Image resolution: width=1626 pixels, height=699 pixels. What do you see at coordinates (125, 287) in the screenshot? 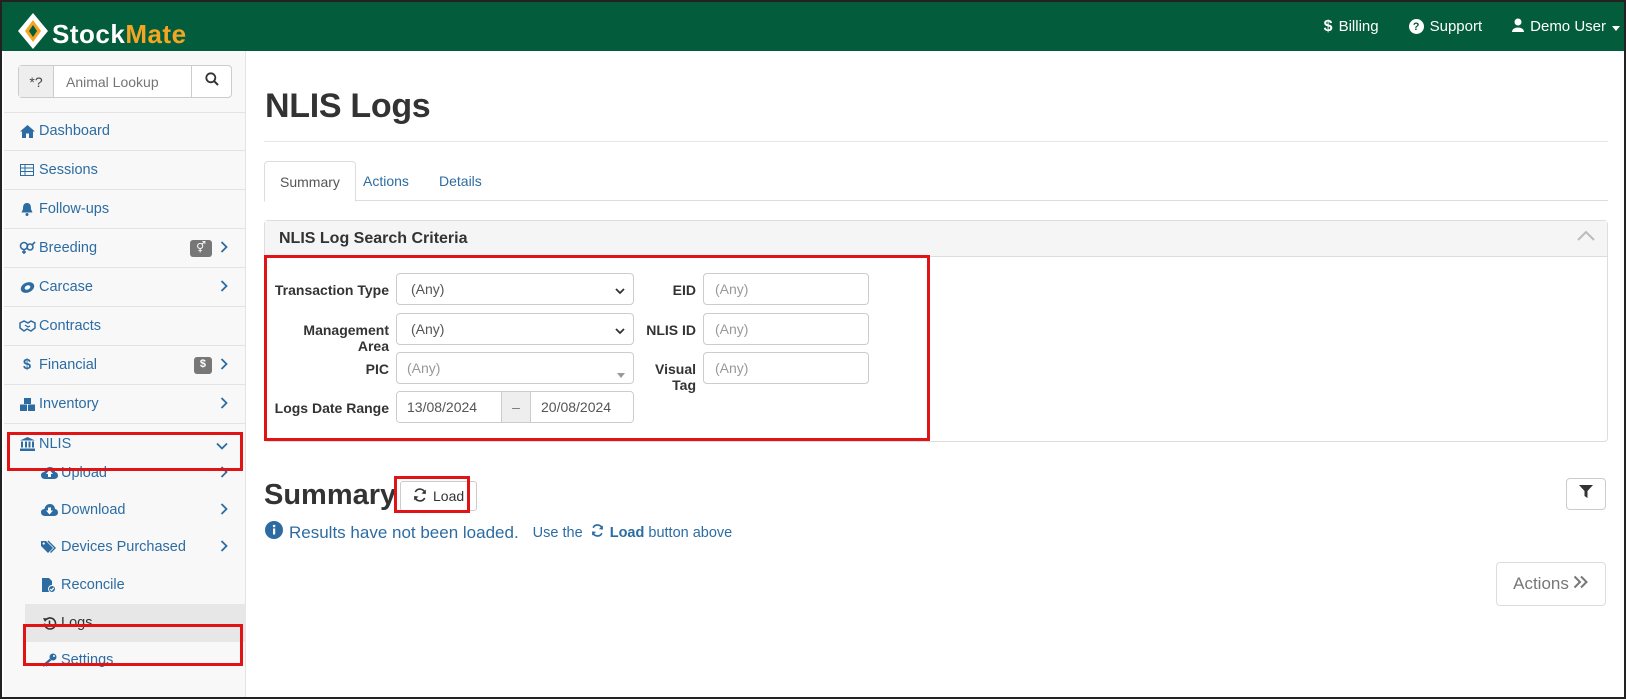
I see `sidebar-item-carcase: Carcase` at bounding box center [125, 287].